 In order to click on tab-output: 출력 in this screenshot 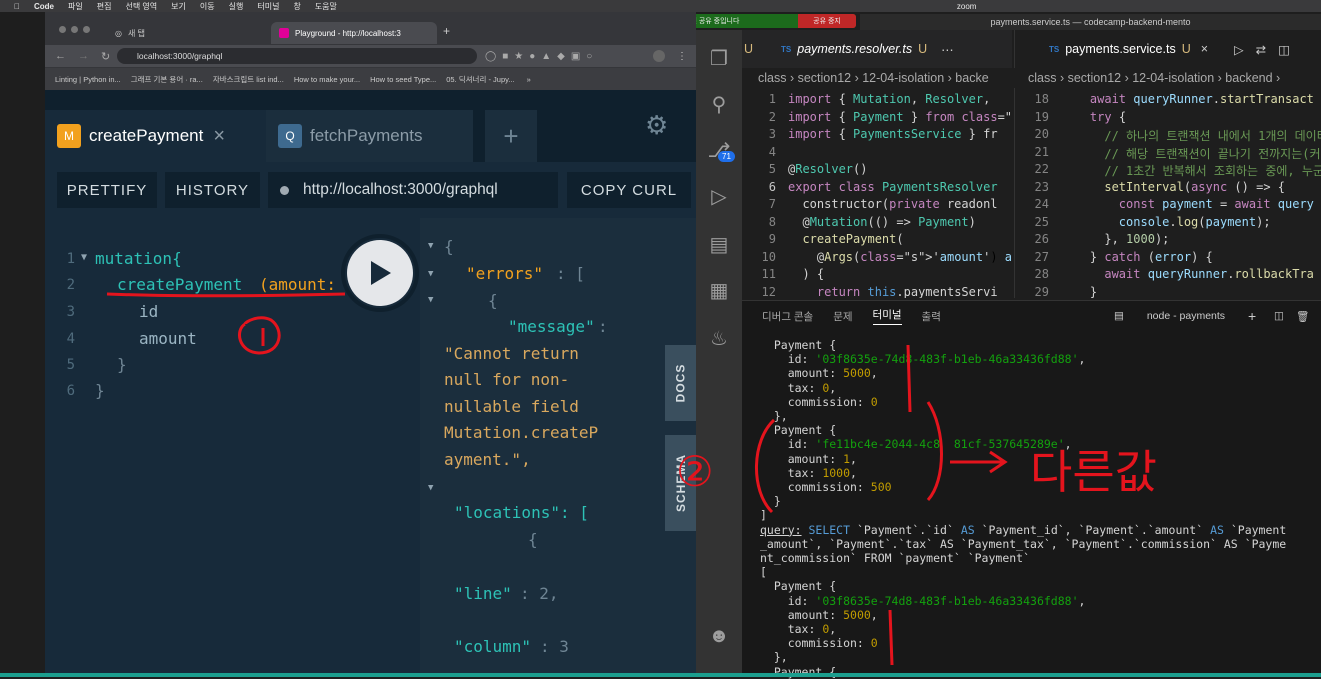, I will do `click(931, 316)`.